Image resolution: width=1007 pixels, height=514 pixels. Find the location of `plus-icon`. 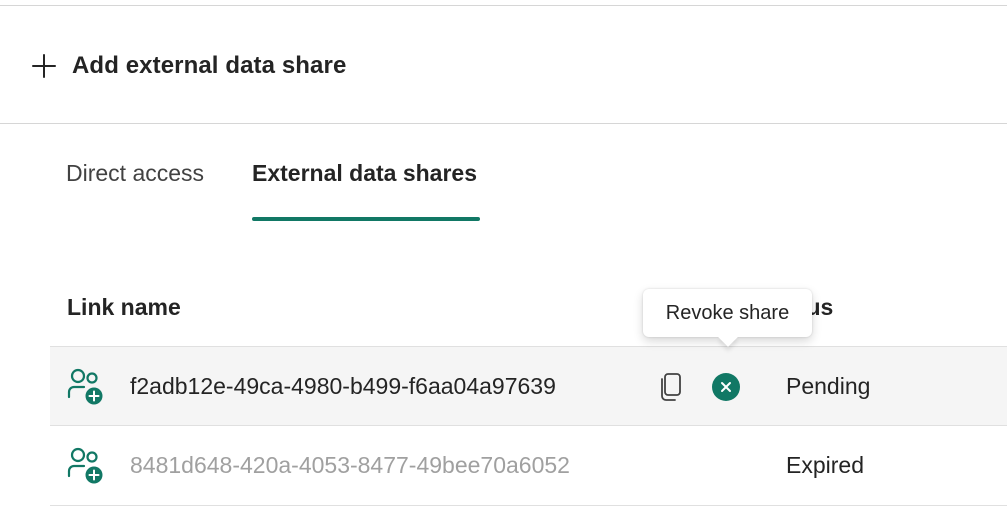

plus-icon is located at coordinates (44, 66).